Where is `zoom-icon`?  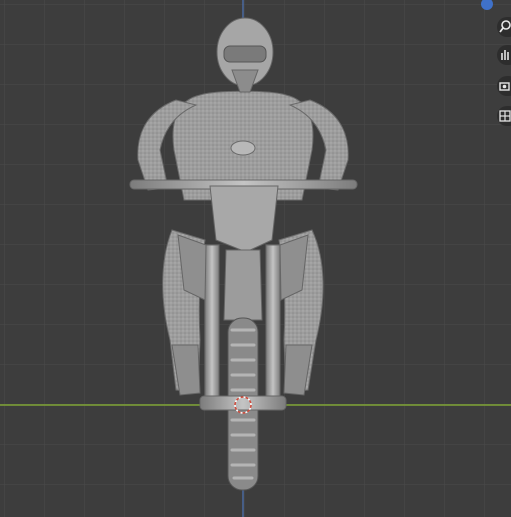 zoom-icon is located at coordinates (505, 26).